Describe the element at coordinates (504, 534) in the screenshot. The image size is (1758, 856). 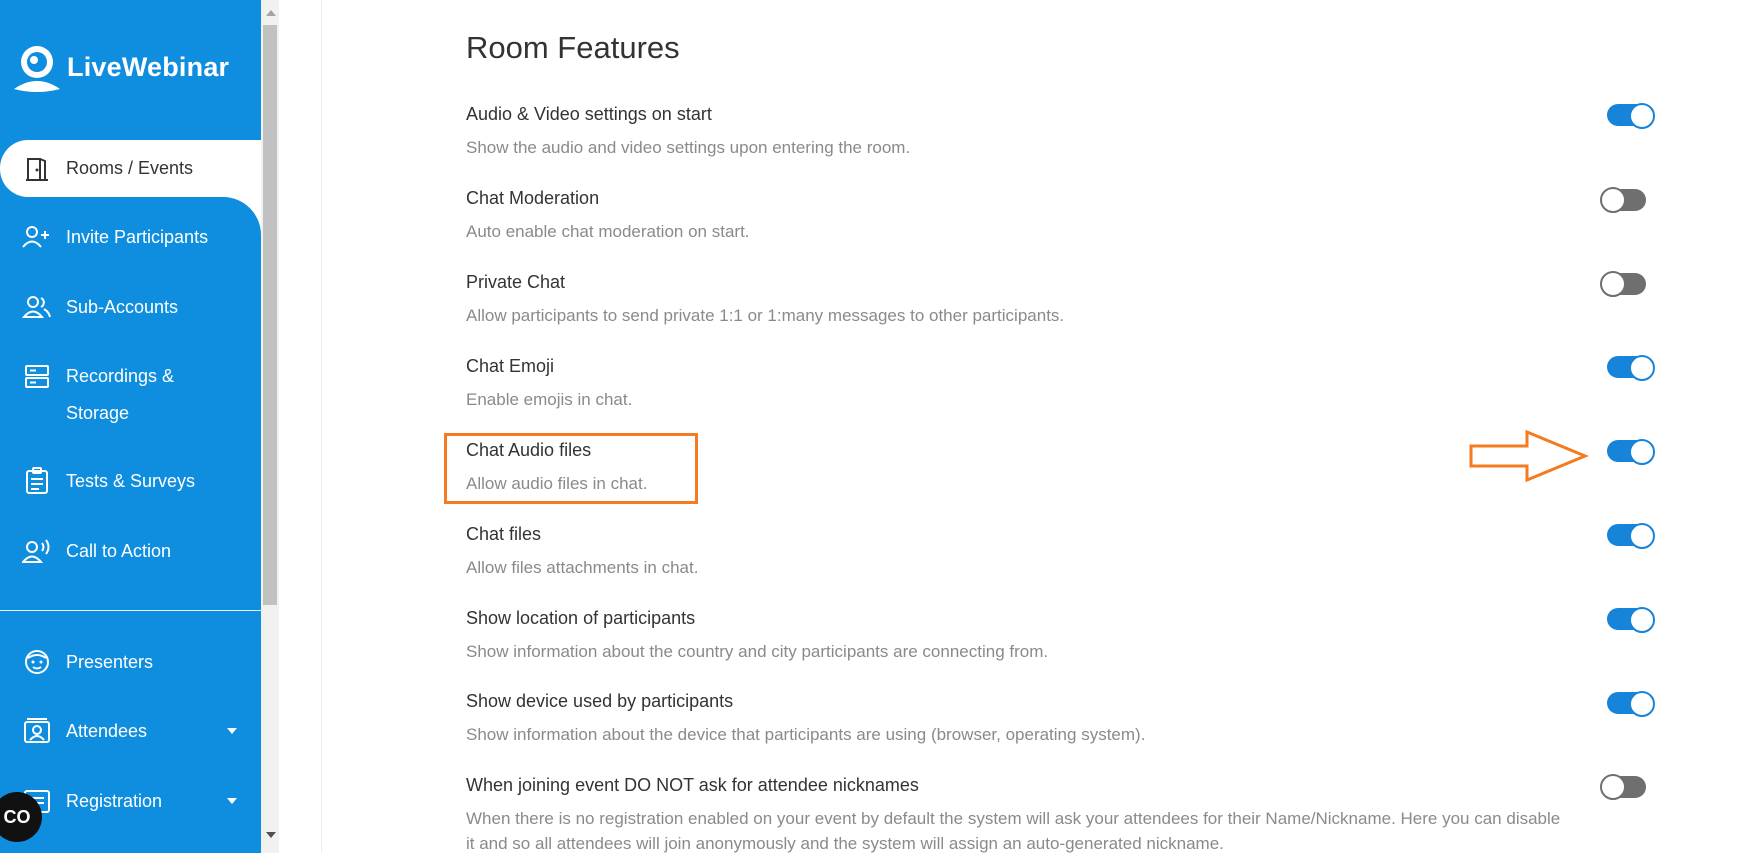
I see `feature-title: Chat files` at that location.